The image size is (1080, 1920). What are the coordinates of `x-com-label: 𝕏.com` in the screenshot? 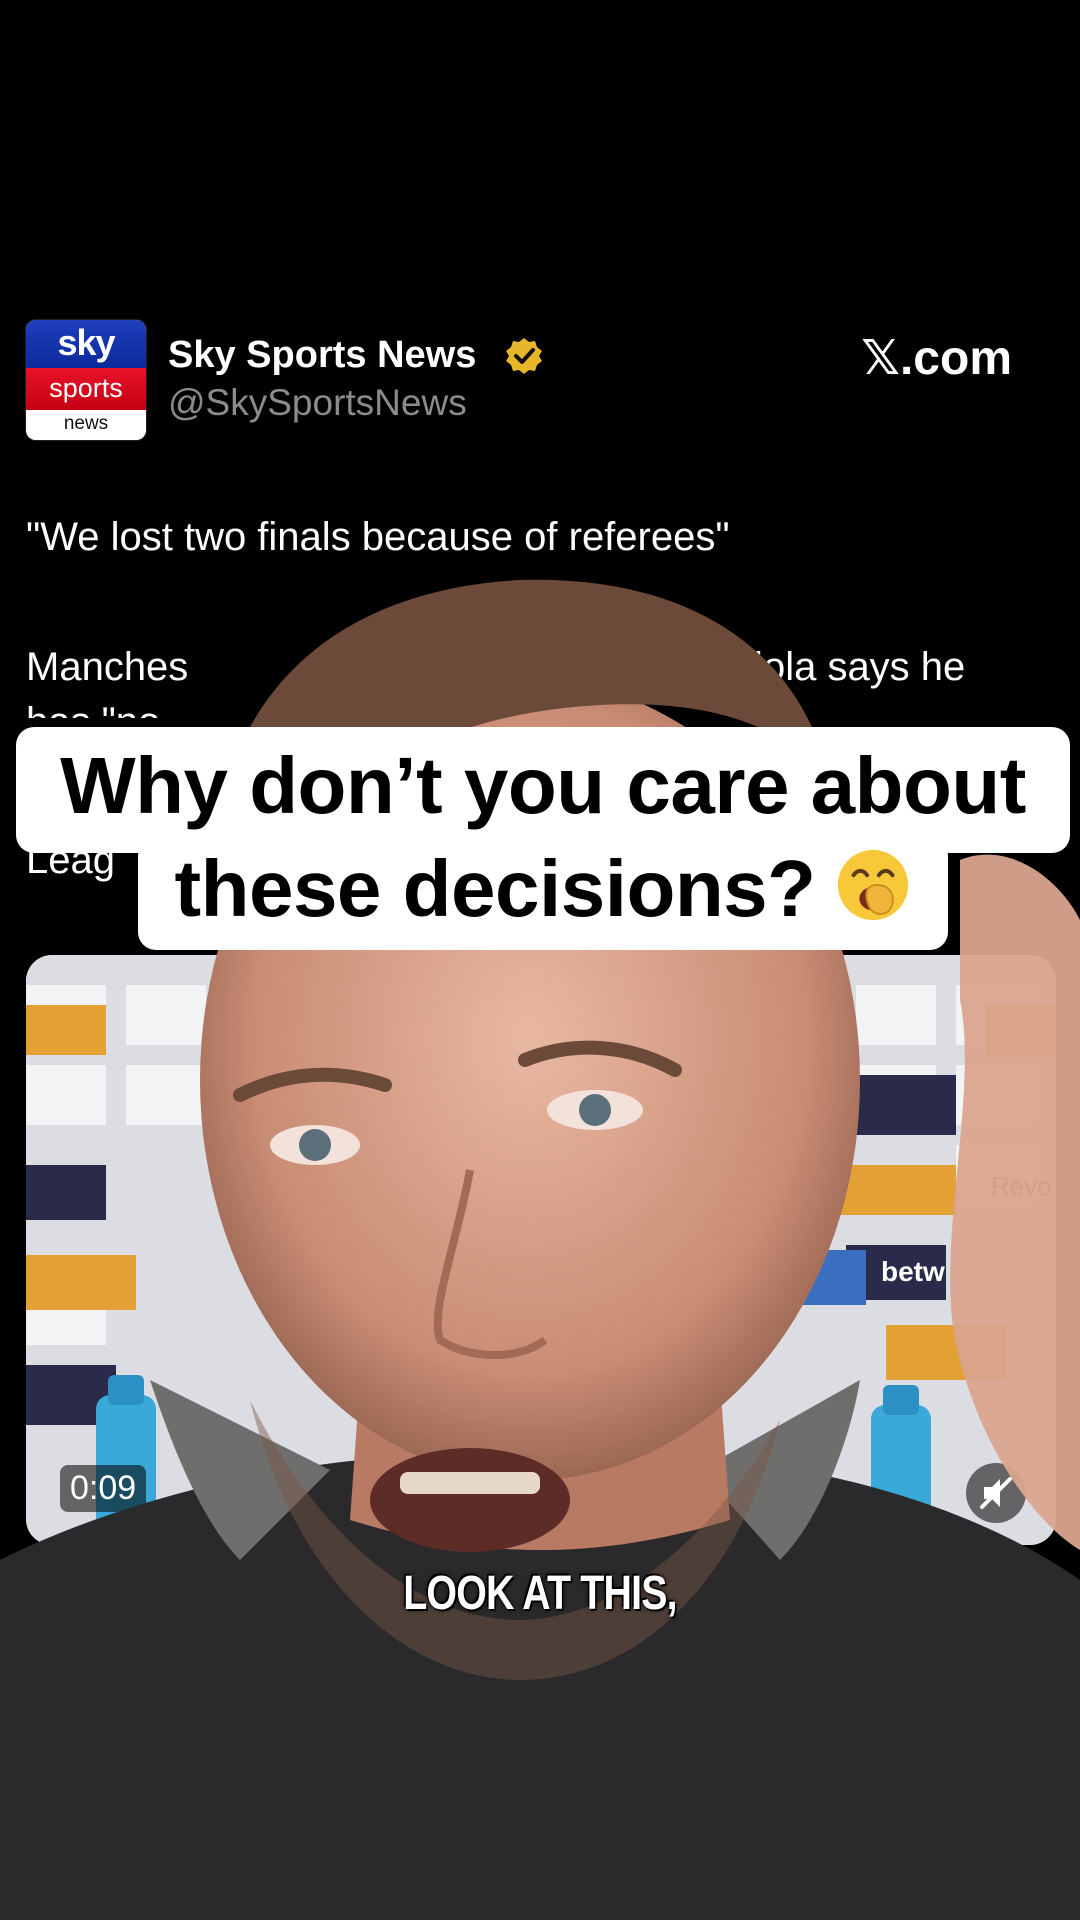 It's located at (936, 358).